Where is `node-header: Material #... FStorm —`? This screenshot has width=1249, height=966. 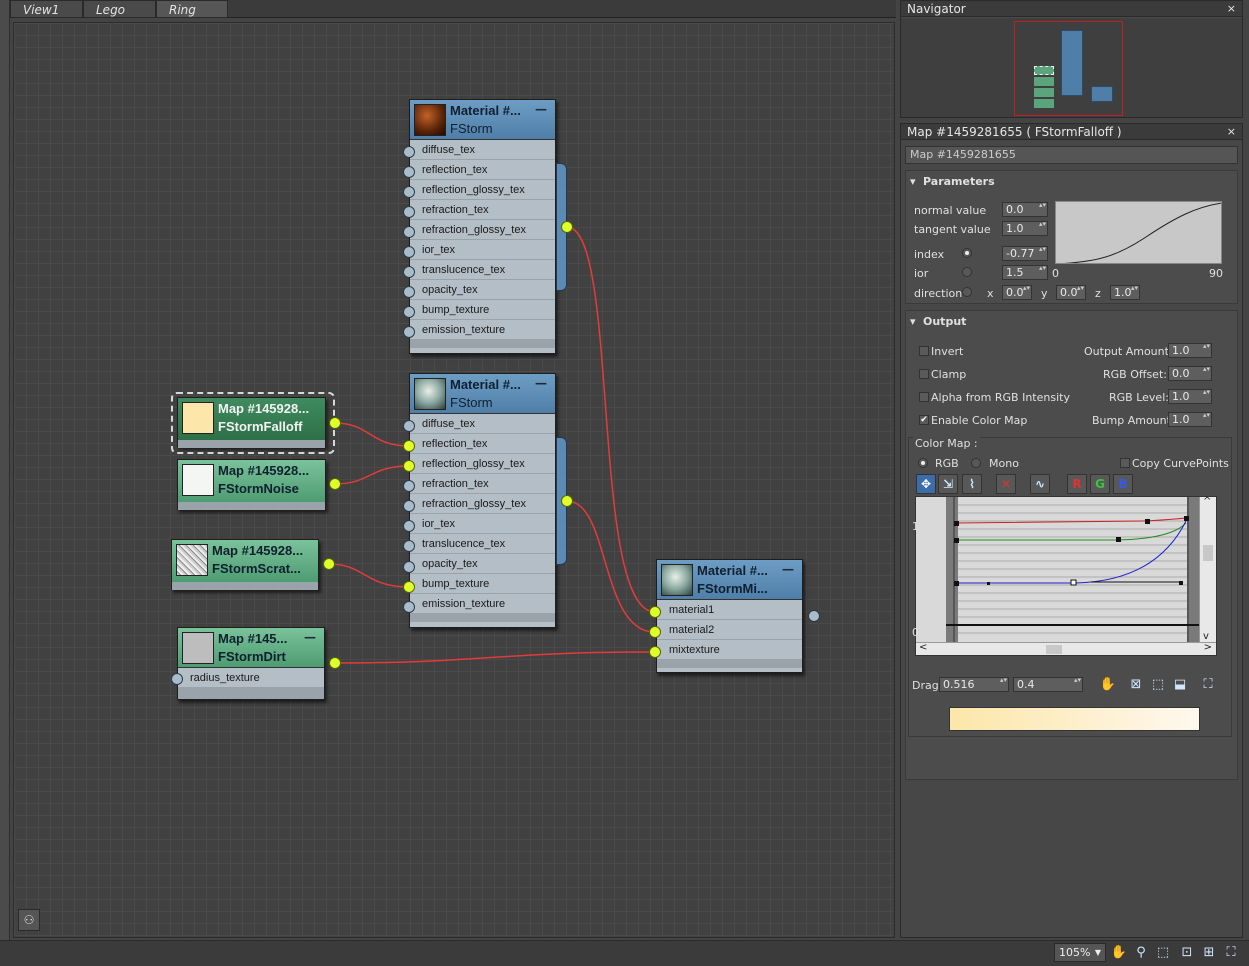
node-header: Material #... FStorm — is located at coordinates (482, 120).